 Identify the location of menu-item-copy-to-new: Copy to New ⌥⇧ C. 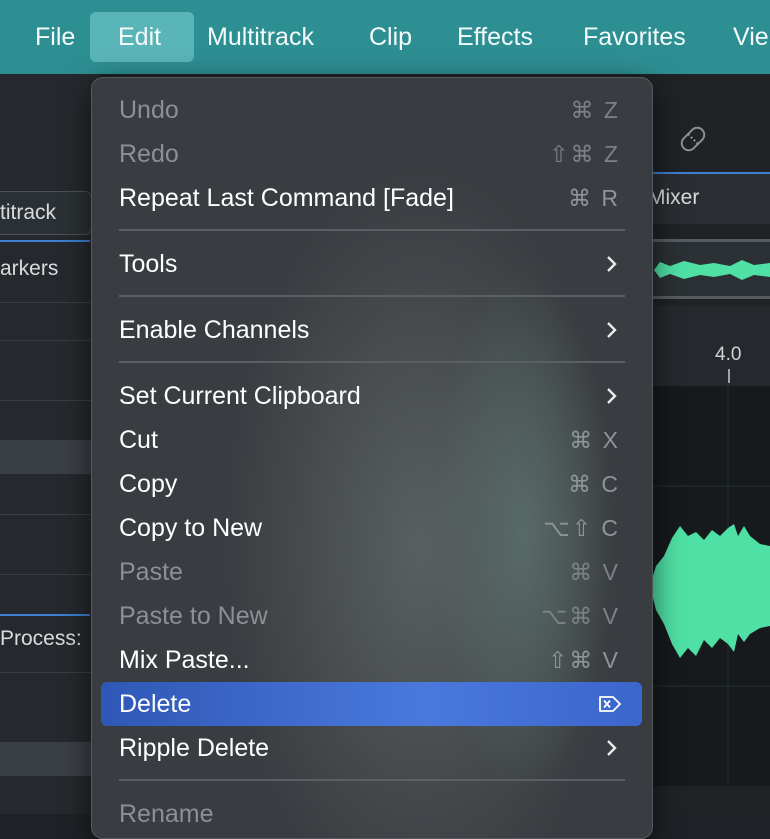
(371, 528).